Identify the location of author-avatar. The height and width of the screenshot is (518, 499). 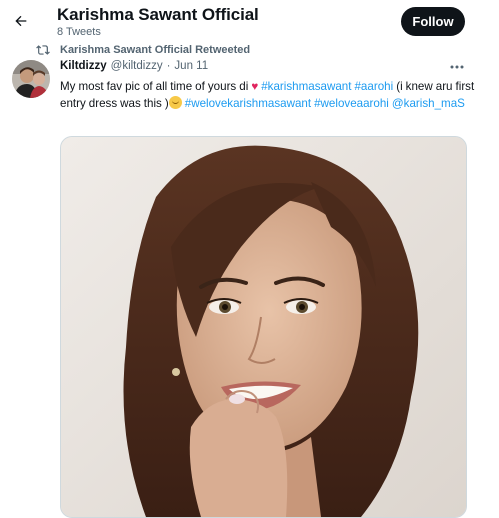
(31, 79).